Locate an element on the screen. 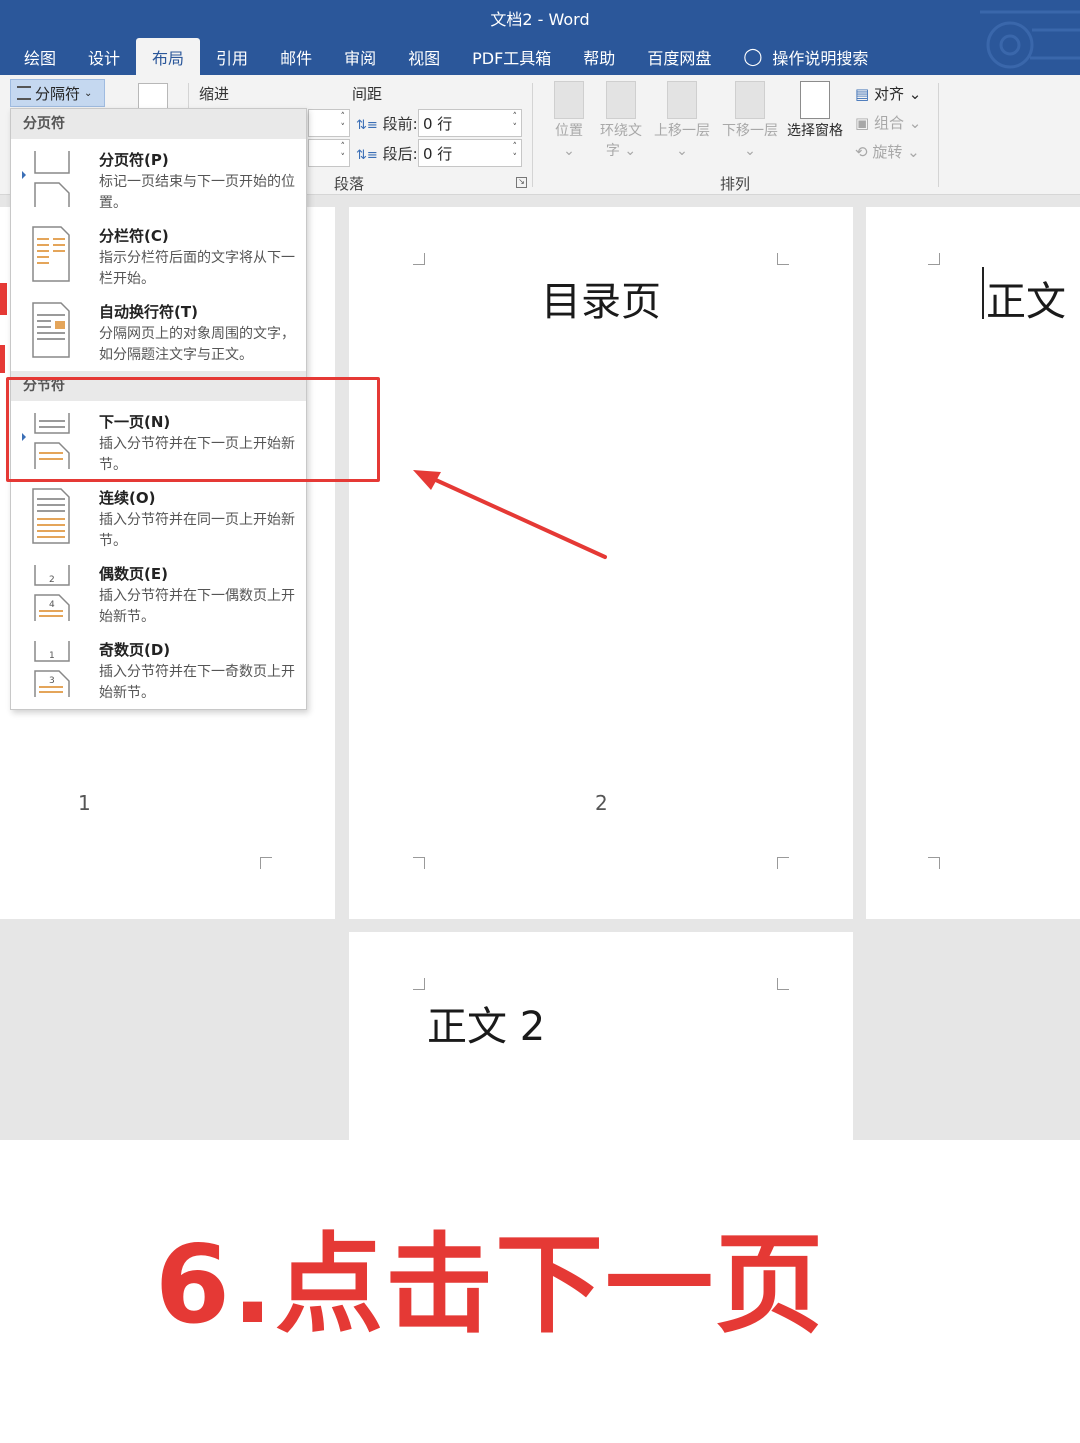 This screenshot has height=1443, width=1080. arrange-group-label: 排列 is located at coordinates (735, 184).